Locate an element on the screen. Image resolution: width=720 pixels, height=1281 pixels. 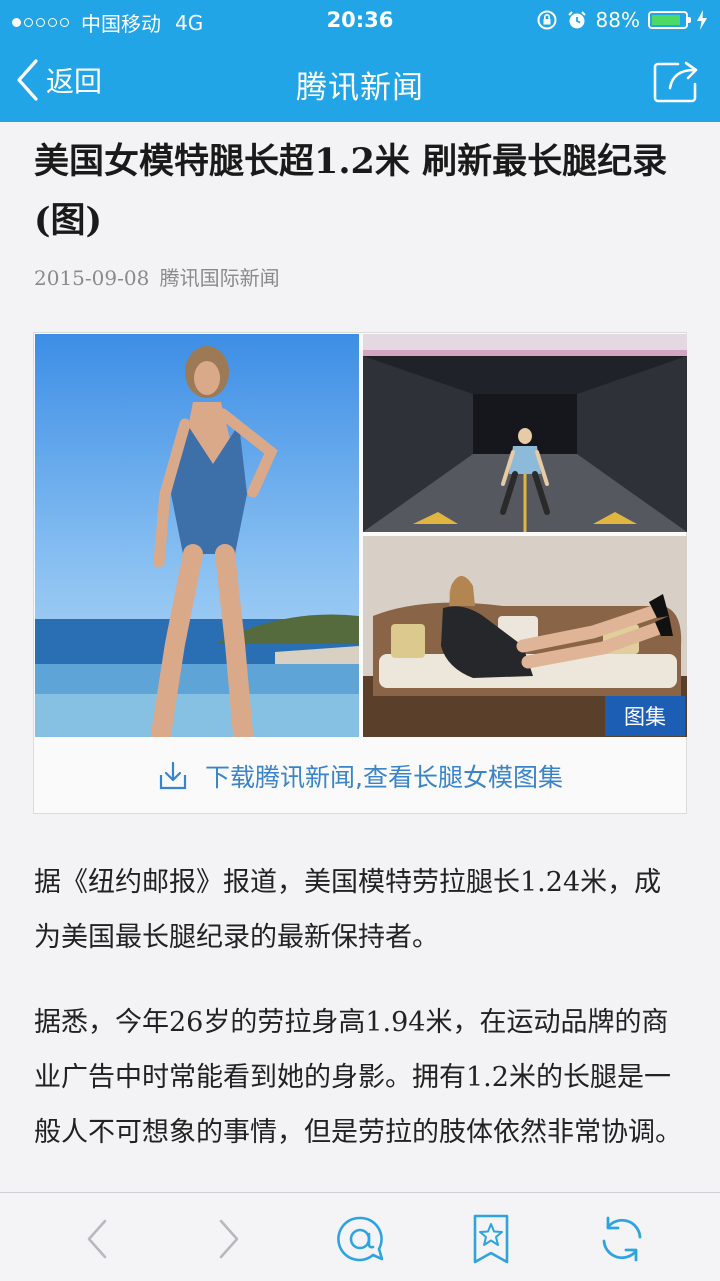
share-button is located at coordinates (677, 83).